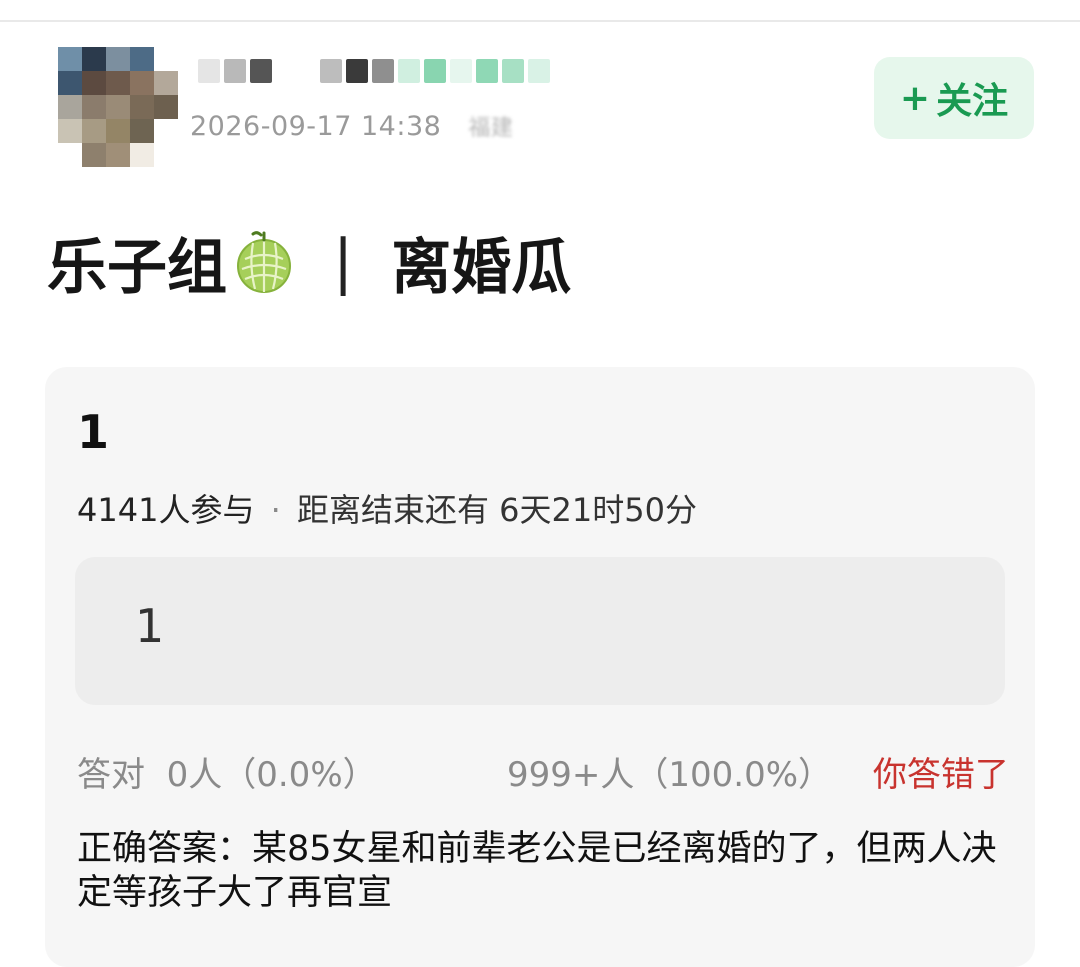 The height and width of the screenshot is (967, 1080). I want to click on poll-results: 答对 0人（0.0%） 999+人（100.0%） 你答错了, so click(543, 771).